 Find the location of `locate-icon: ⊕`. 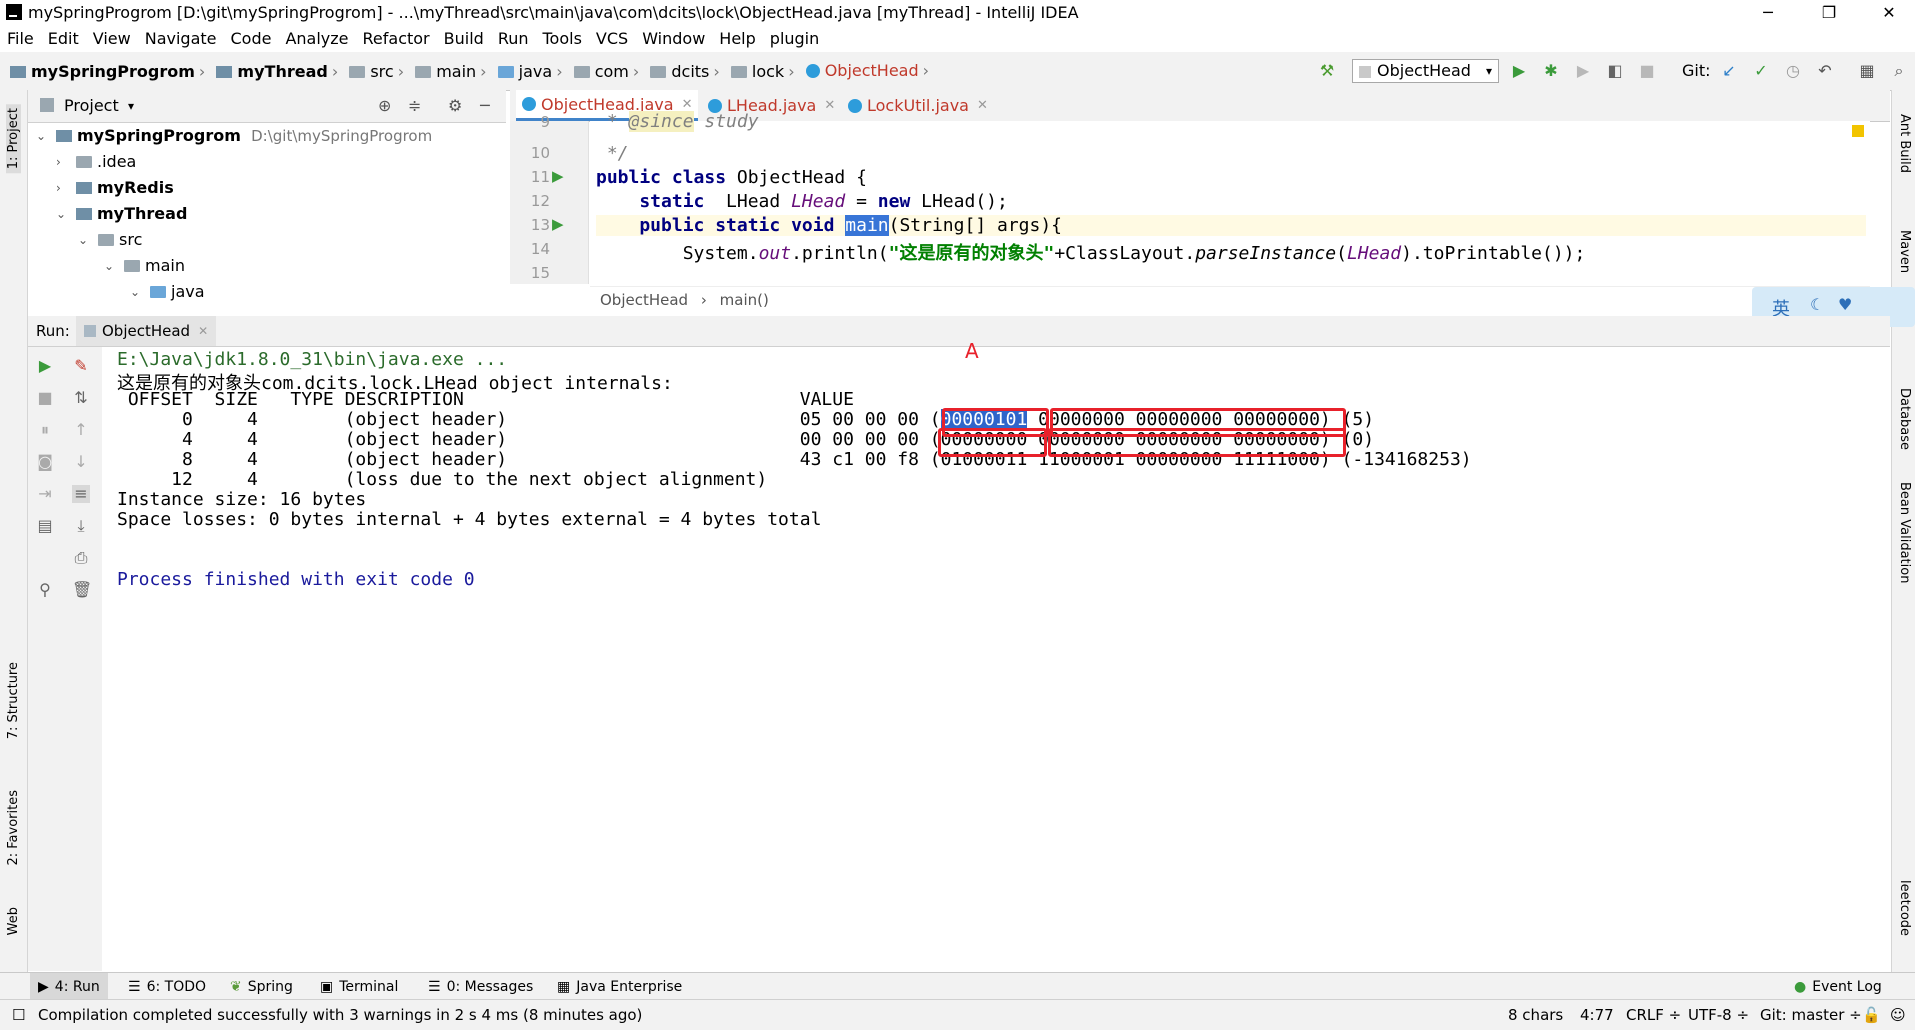

locate-icon: ⊕ is located at coordinates (384, 105).